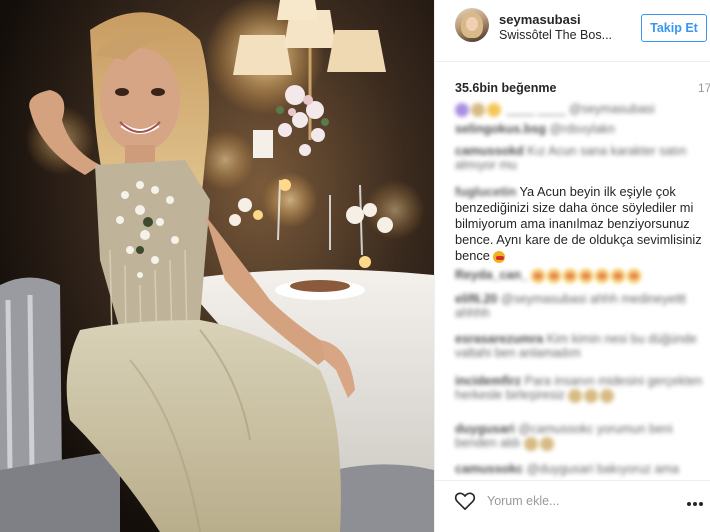 This screenshot has height=532, width=710. Describe the element at coordinates (476, 299) in the screenshot. I see `comment-username: elif6.20` at that location.